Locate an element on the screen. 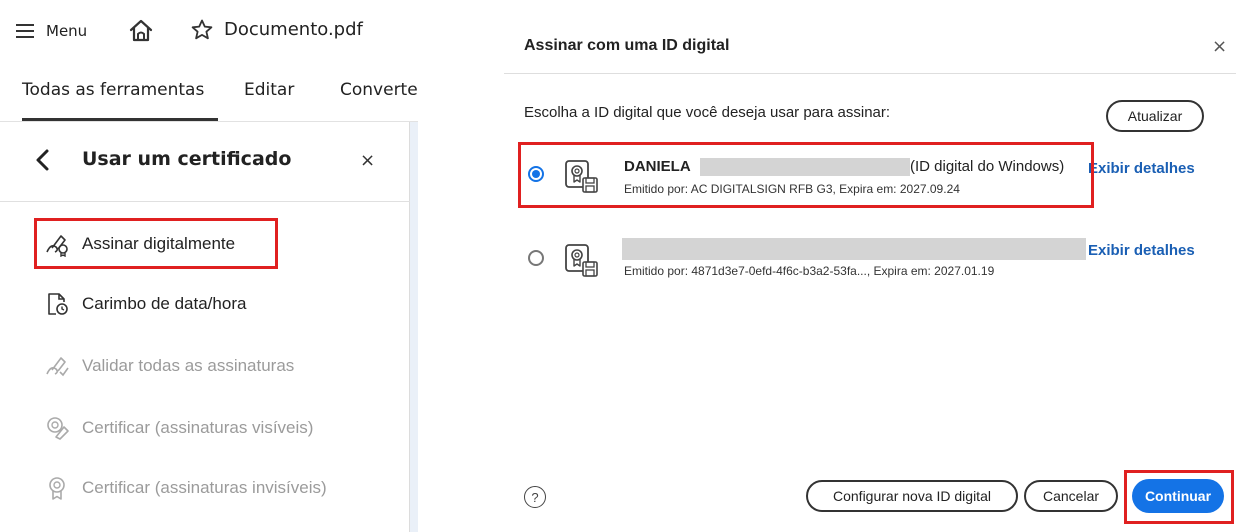 The width and height of the screenshot is (1236, 532). top-bar: Menu Documento.pdf is located at coordinates (209, 31).